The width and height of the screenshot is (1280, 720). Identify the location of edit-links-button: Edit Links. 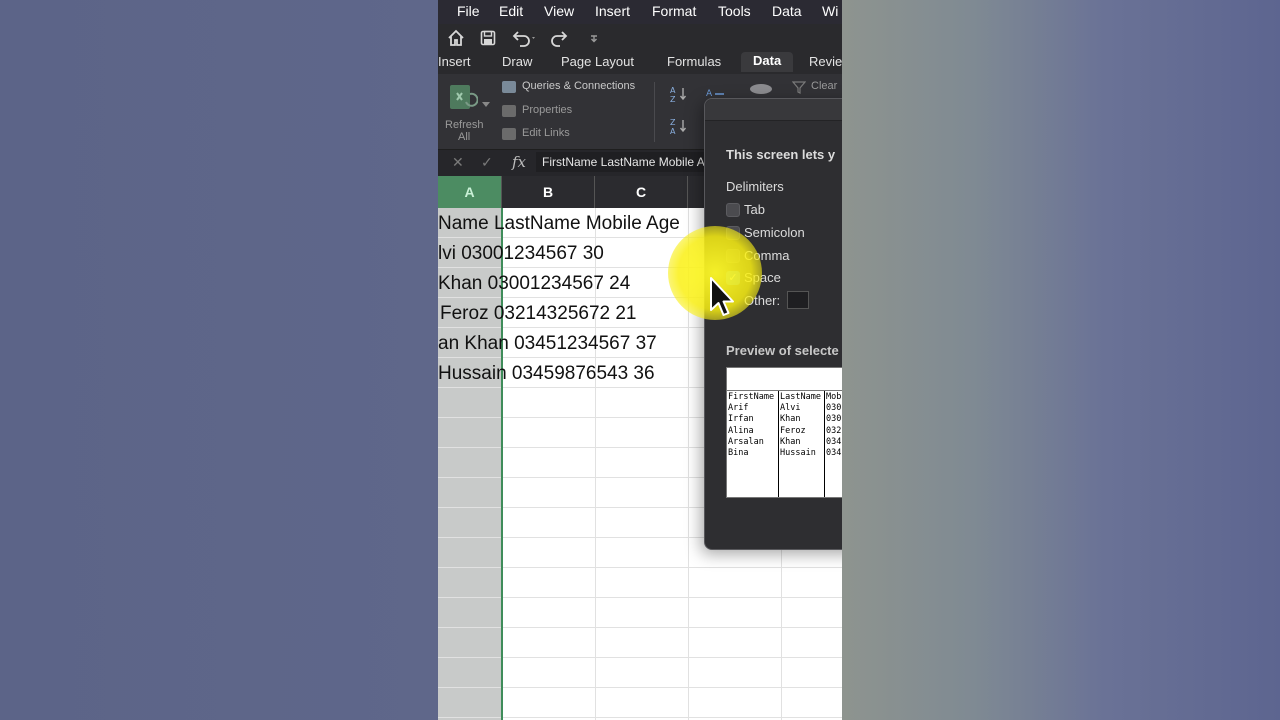
(546, 133).